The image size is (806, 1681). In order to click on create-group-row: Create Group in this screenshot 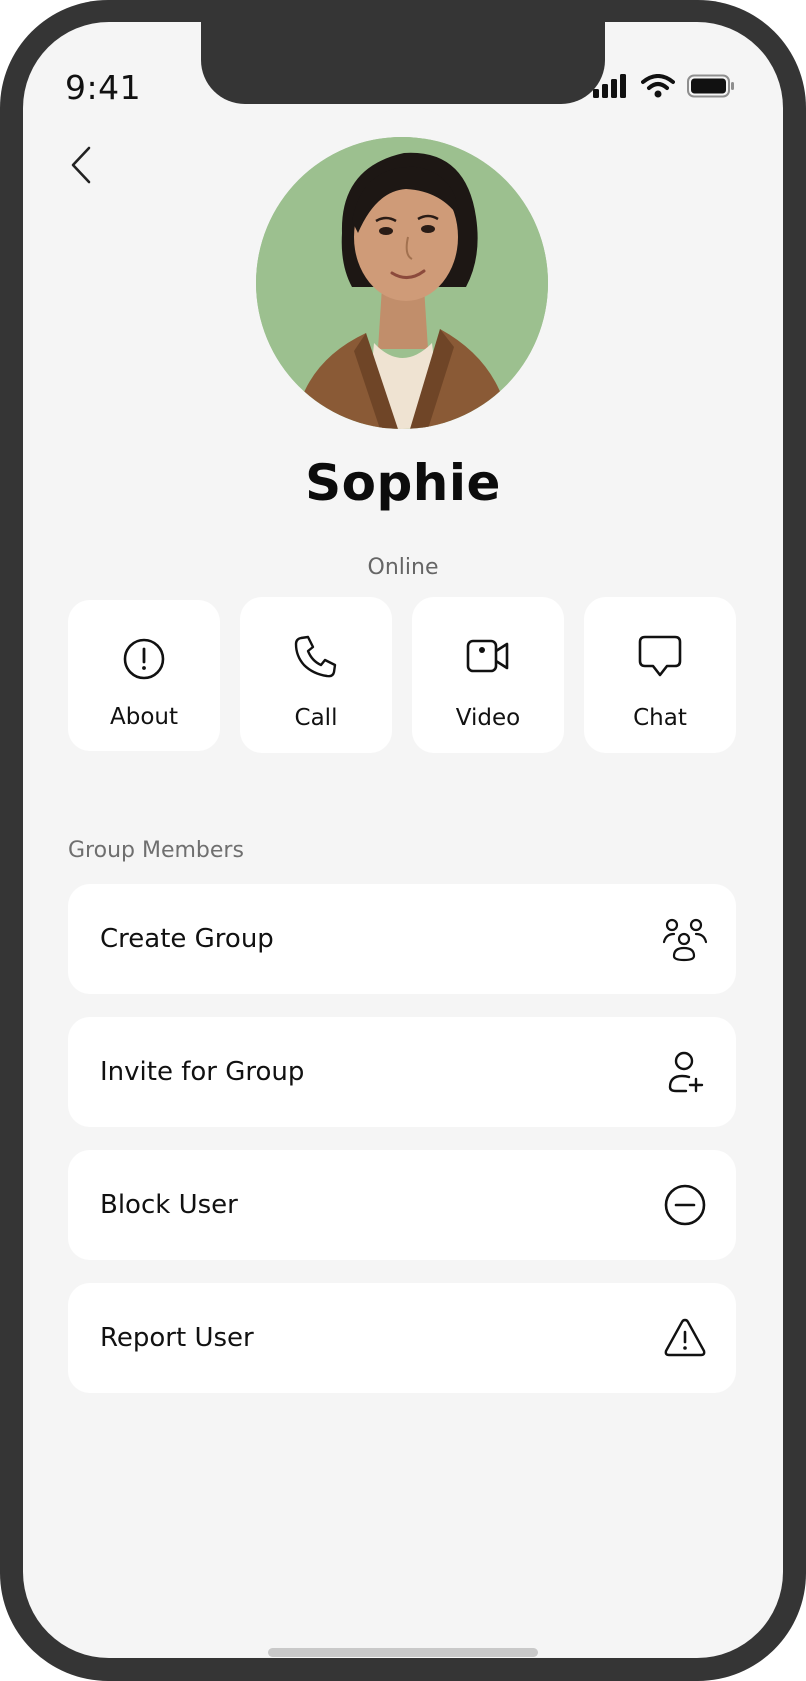, I will do `click(402, 939)`.